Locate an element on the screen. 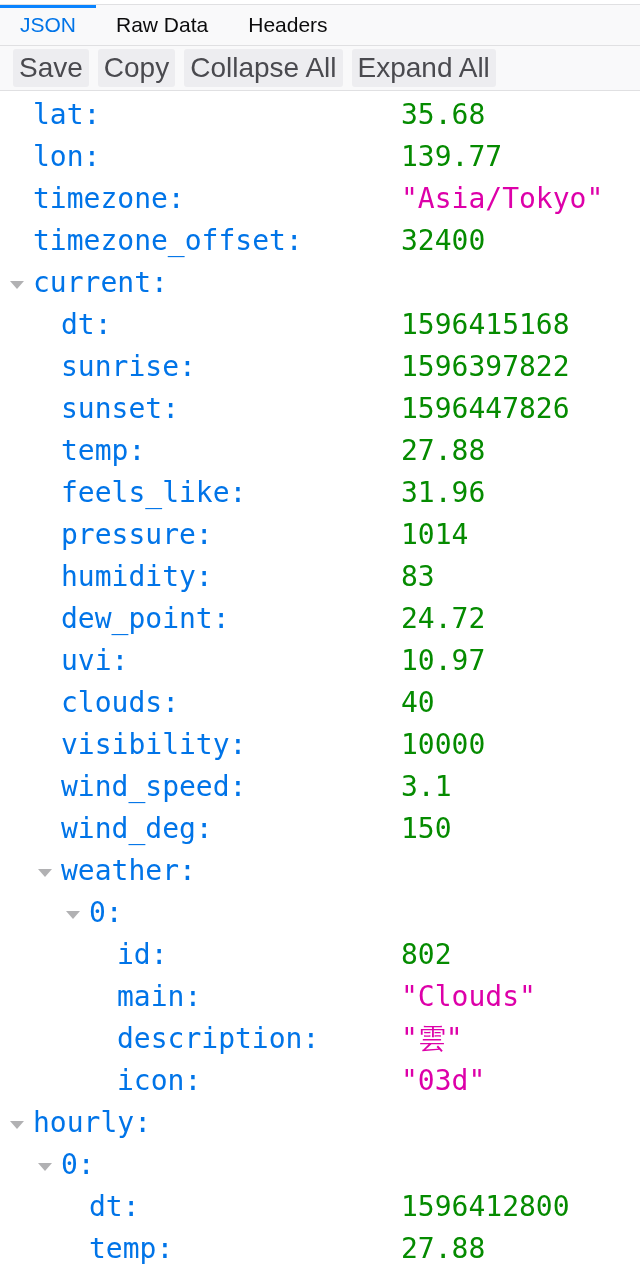  json-key: lat: is located at coordinates (67, 115).